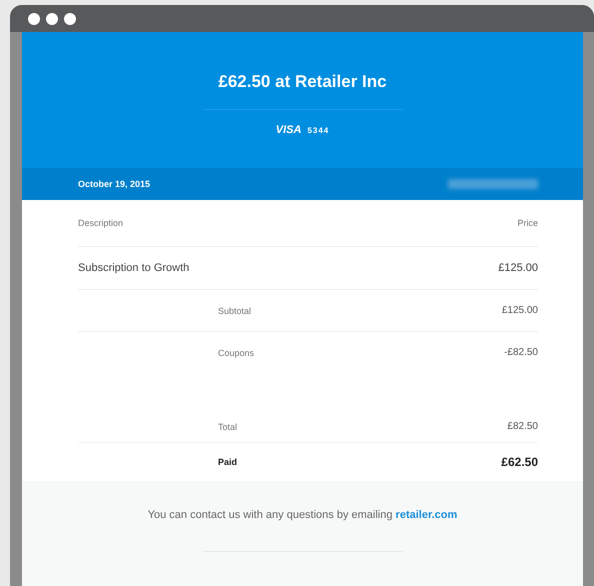 The width and height of the screenshot is (594, 586). What do you see at coordinates (518, 268) in the screenshot?
I see `item-price: £125.00` at bounding box center [518, 268].